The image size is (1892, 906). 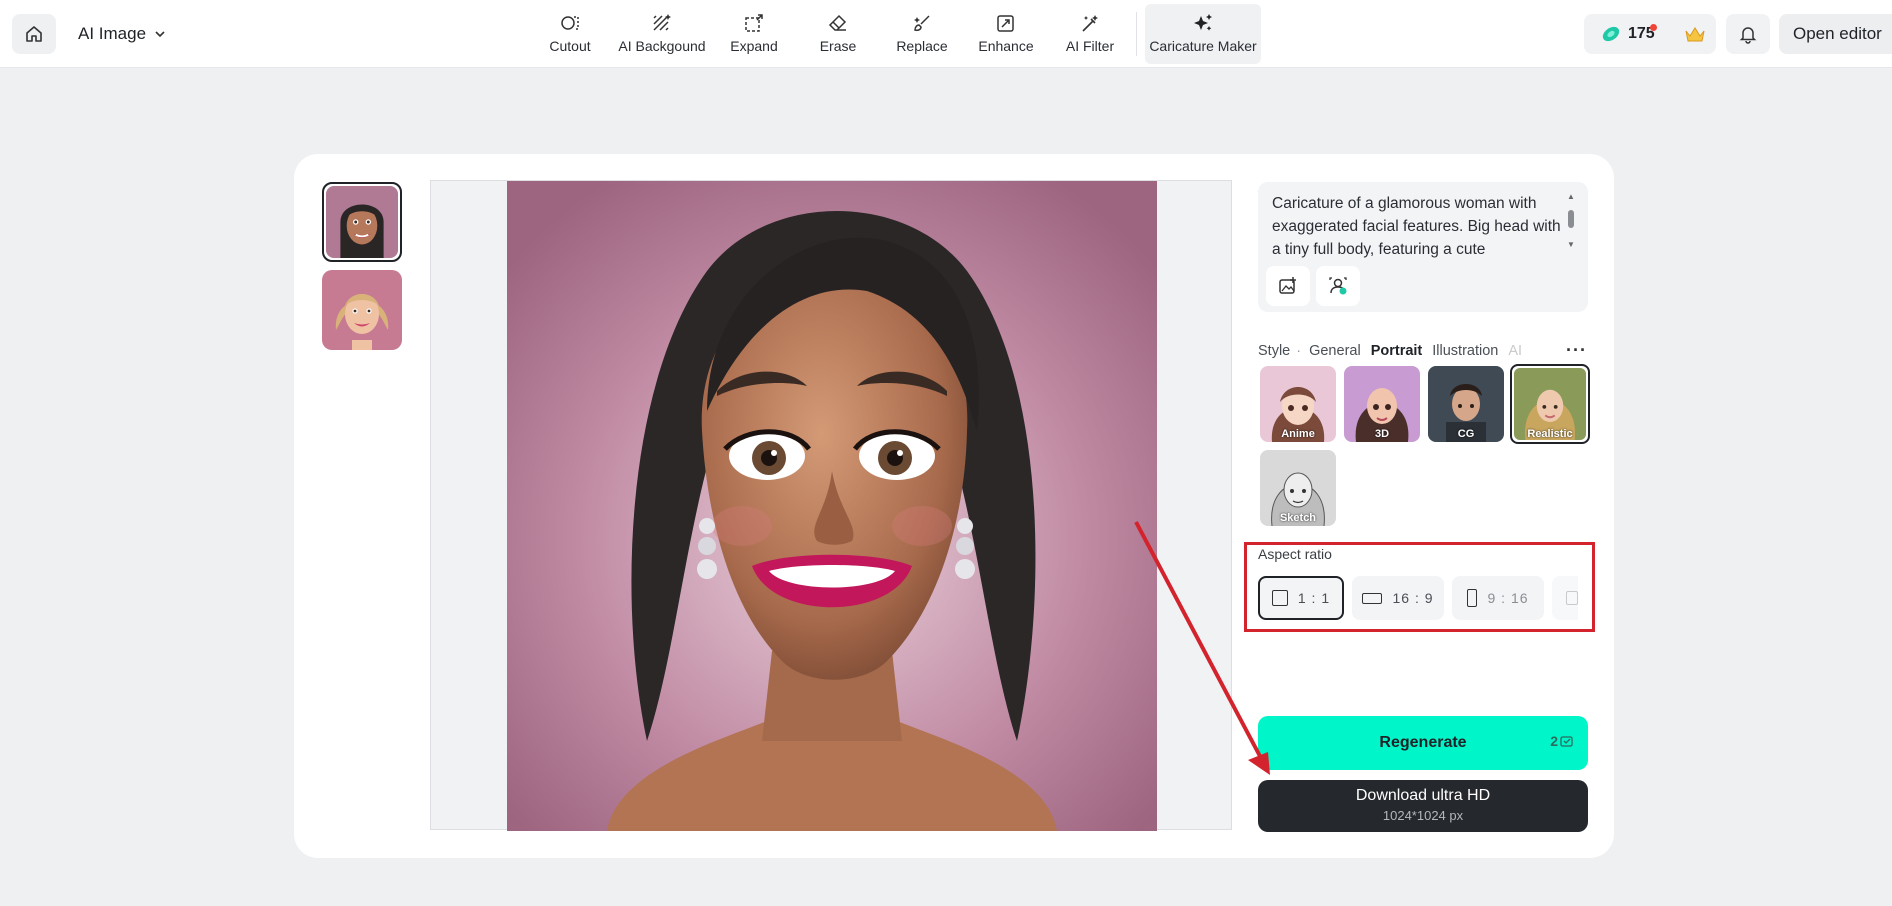 I want to click on expand-icon, so click(x=754, y=23).